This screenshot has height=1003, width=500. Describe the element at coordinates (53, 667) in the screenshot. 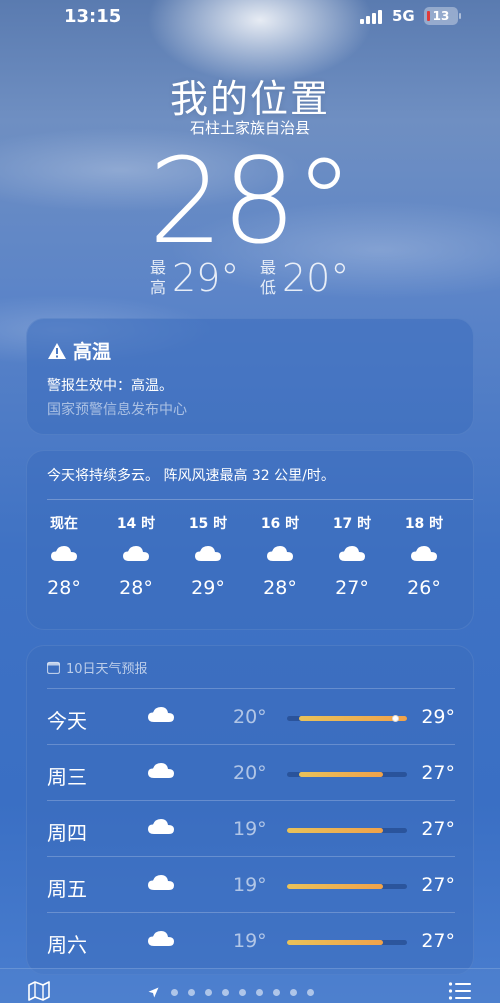

I see `calendar-icon` at that location.